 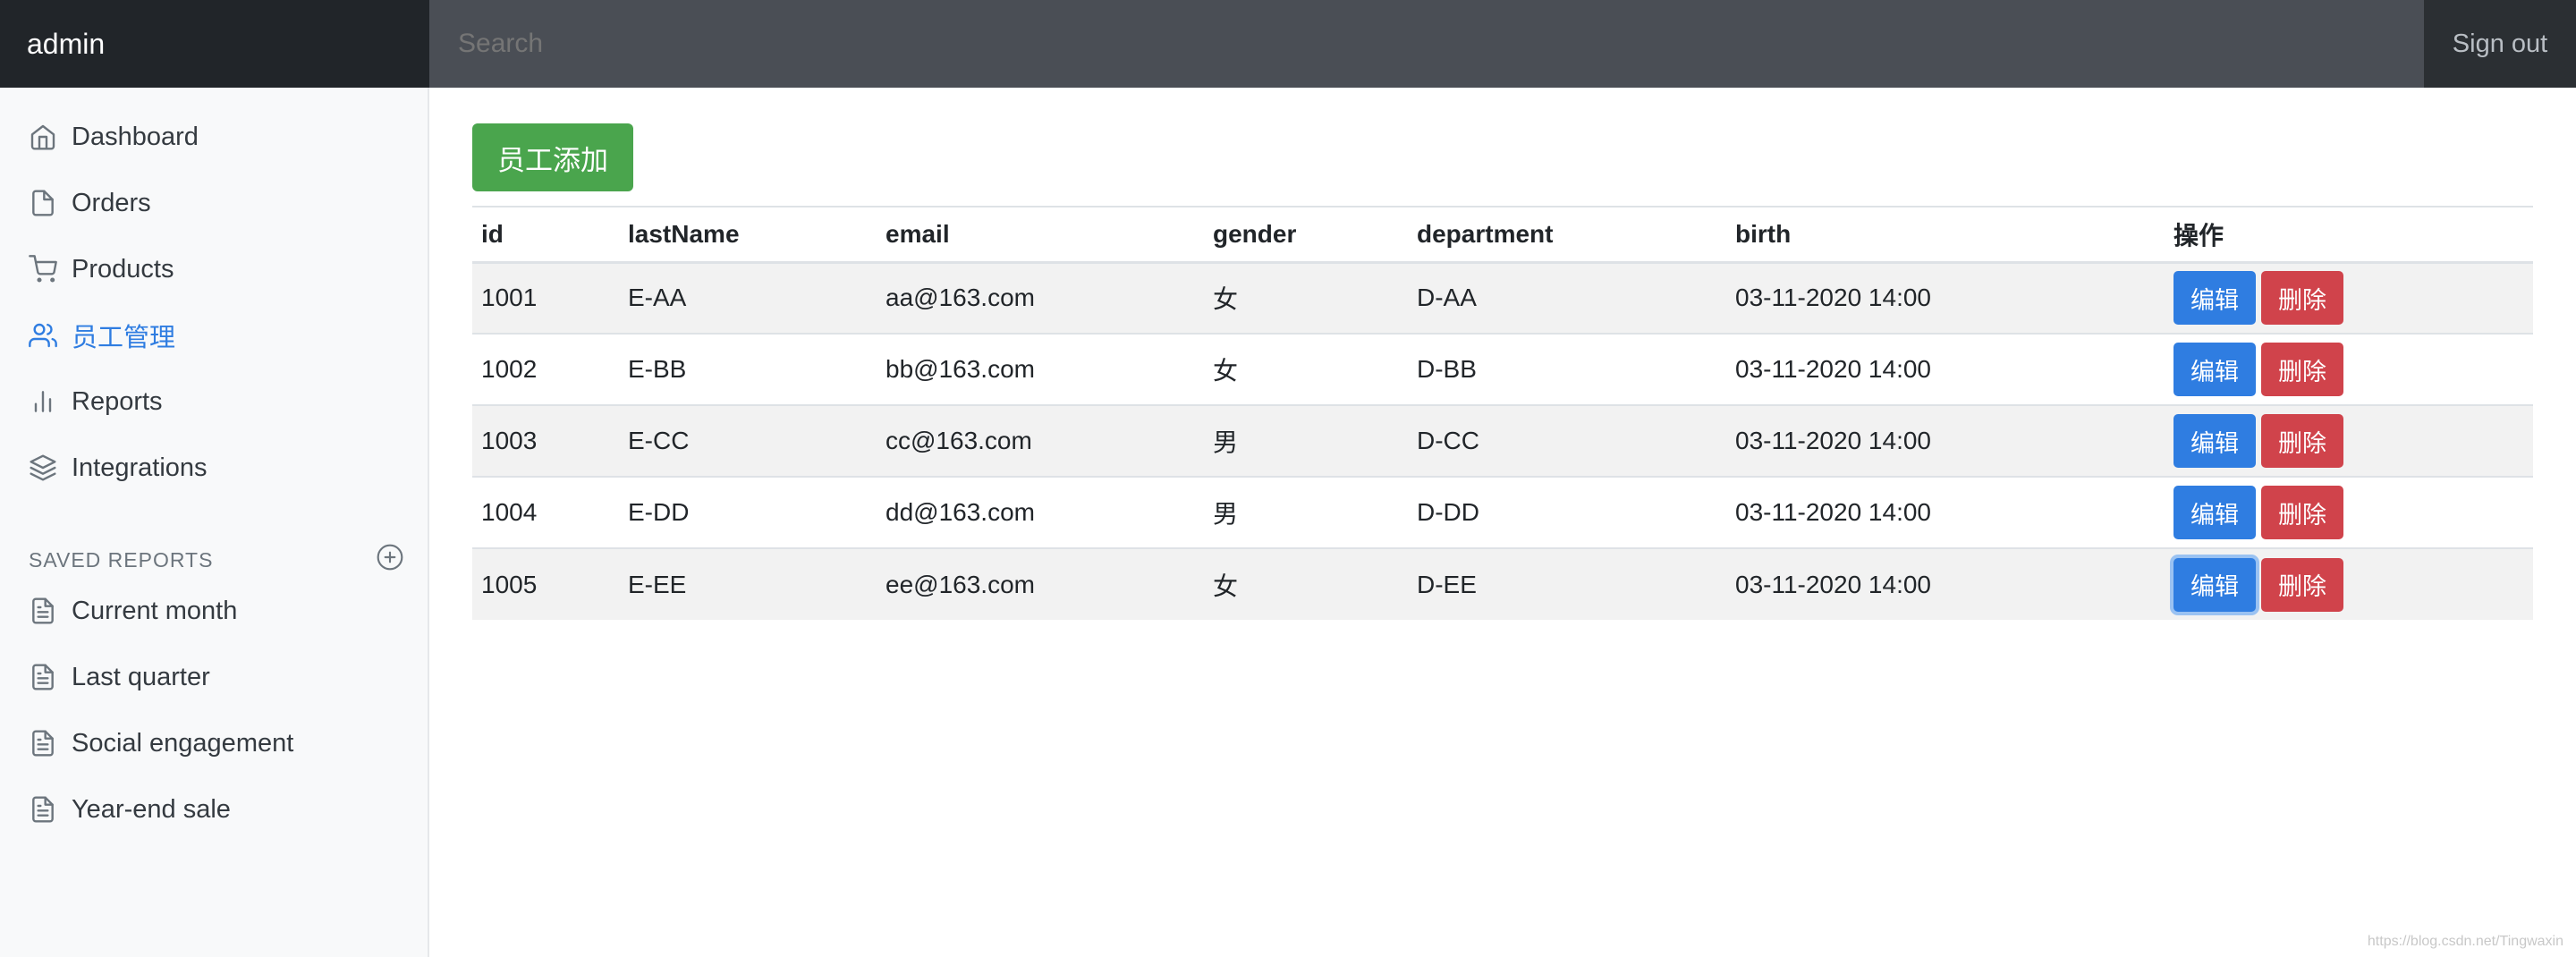 What do you see at coordinates (1567, 369) in the screenshot?
I see `cell-department: D-BB` at bounding box center [1567, 369].